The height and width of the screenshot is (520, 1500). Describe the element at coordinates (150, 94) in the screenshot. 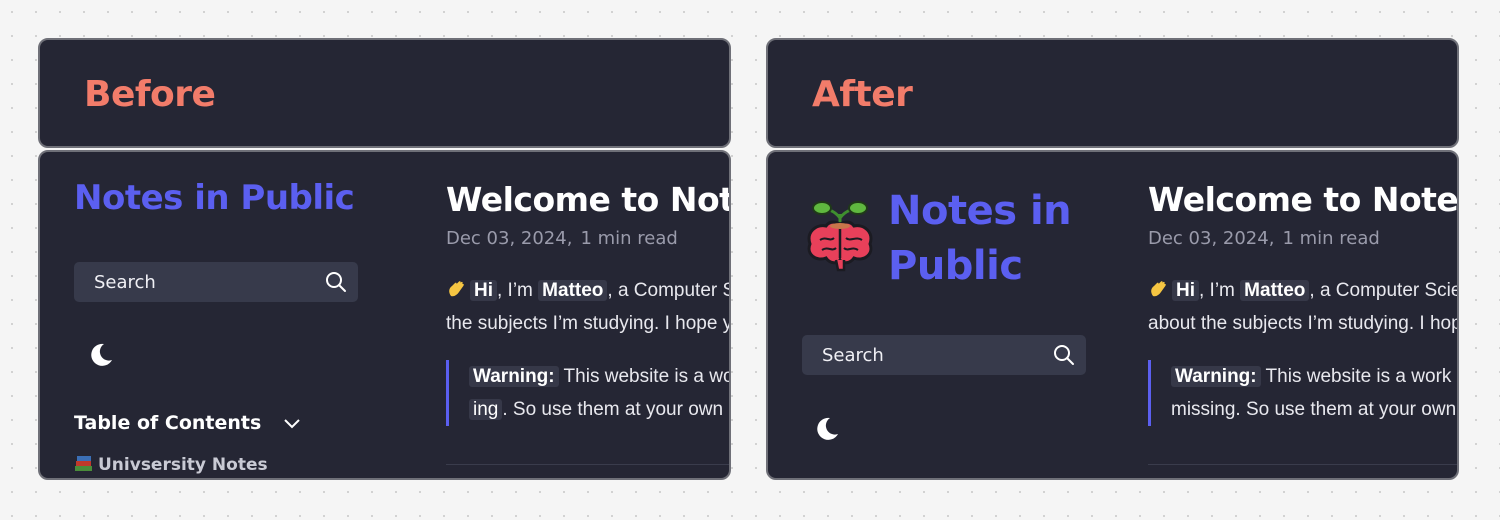

I see `before-label: Before` at that location.